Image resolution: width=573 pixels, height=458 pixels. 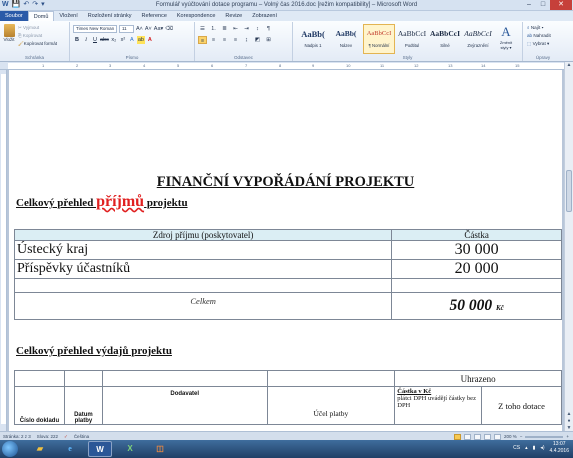 What do you see at coordinates (130, 449) in the screenshot?
I see `excel-taskbar-icon: X` at bounding box center [130, 449].